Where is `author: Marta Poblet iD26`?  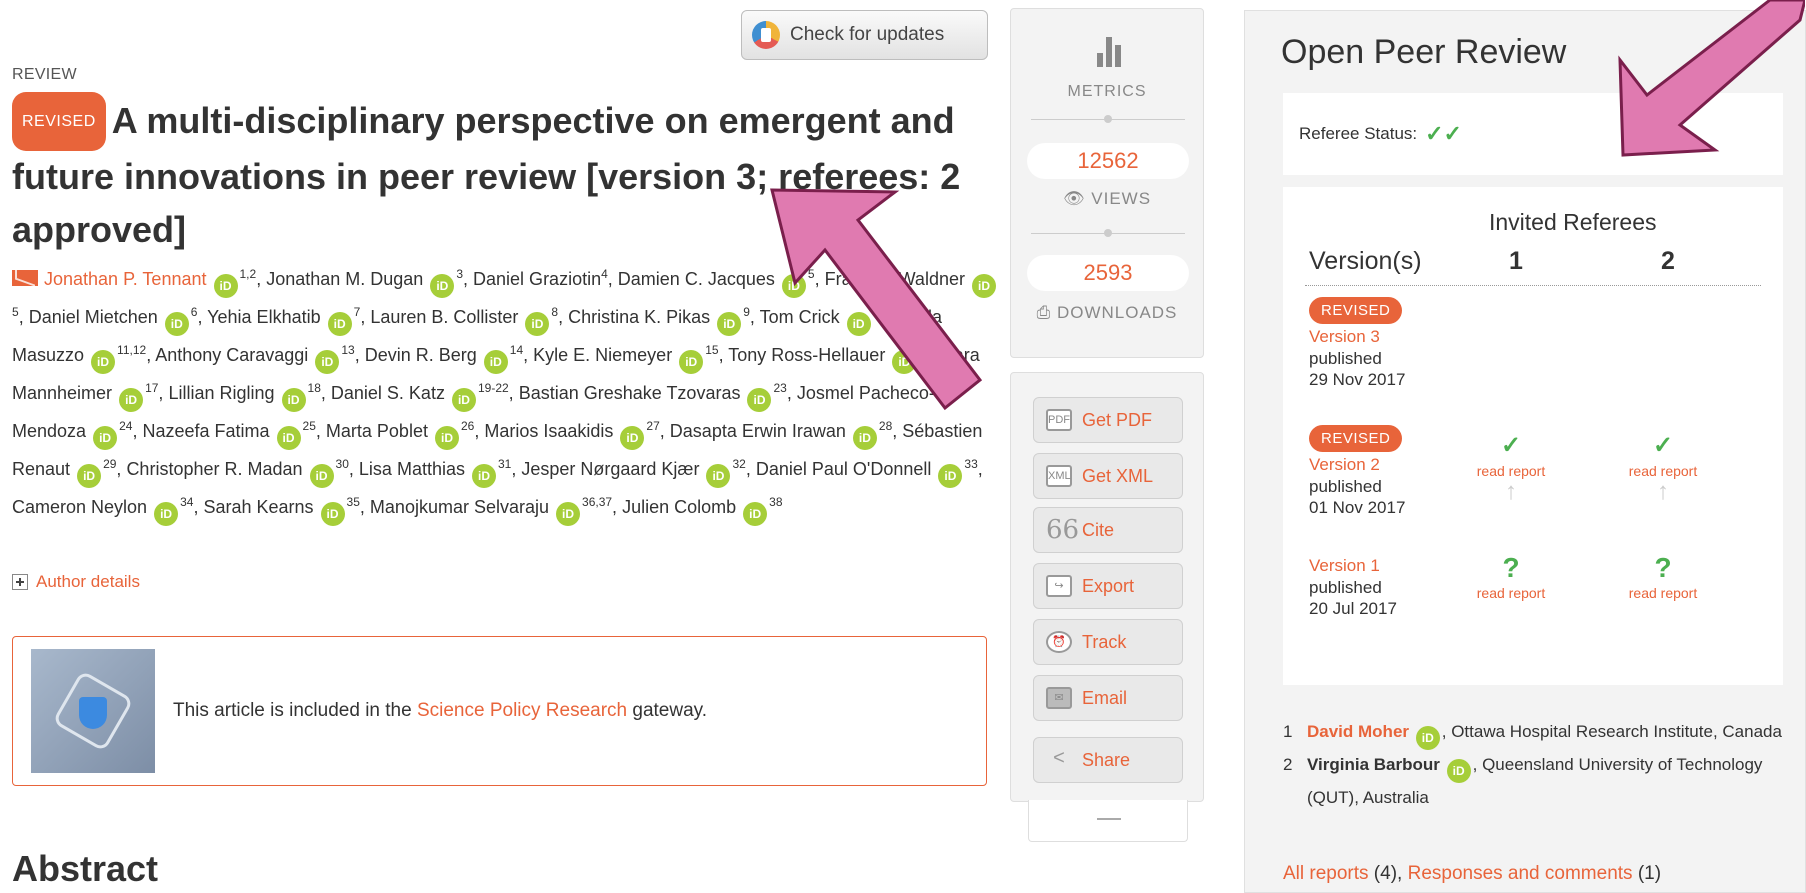
author: Marta Poblet iD26 is located at coordinates (400, 434).